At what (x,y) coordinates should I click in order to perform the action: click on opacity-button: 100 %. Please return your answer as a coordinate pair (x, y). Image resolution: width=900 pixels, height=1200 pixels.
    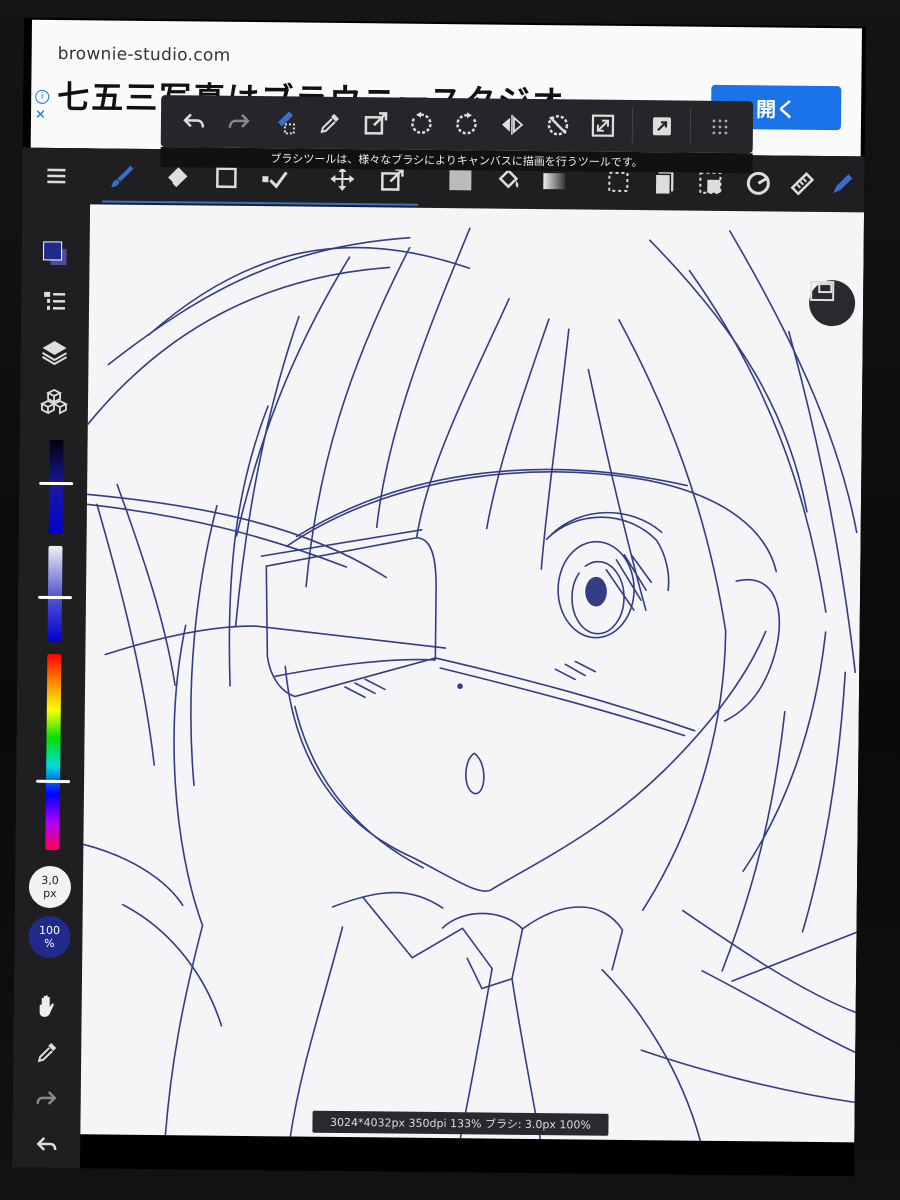
    Looking at the image, I should click on (49, 937).